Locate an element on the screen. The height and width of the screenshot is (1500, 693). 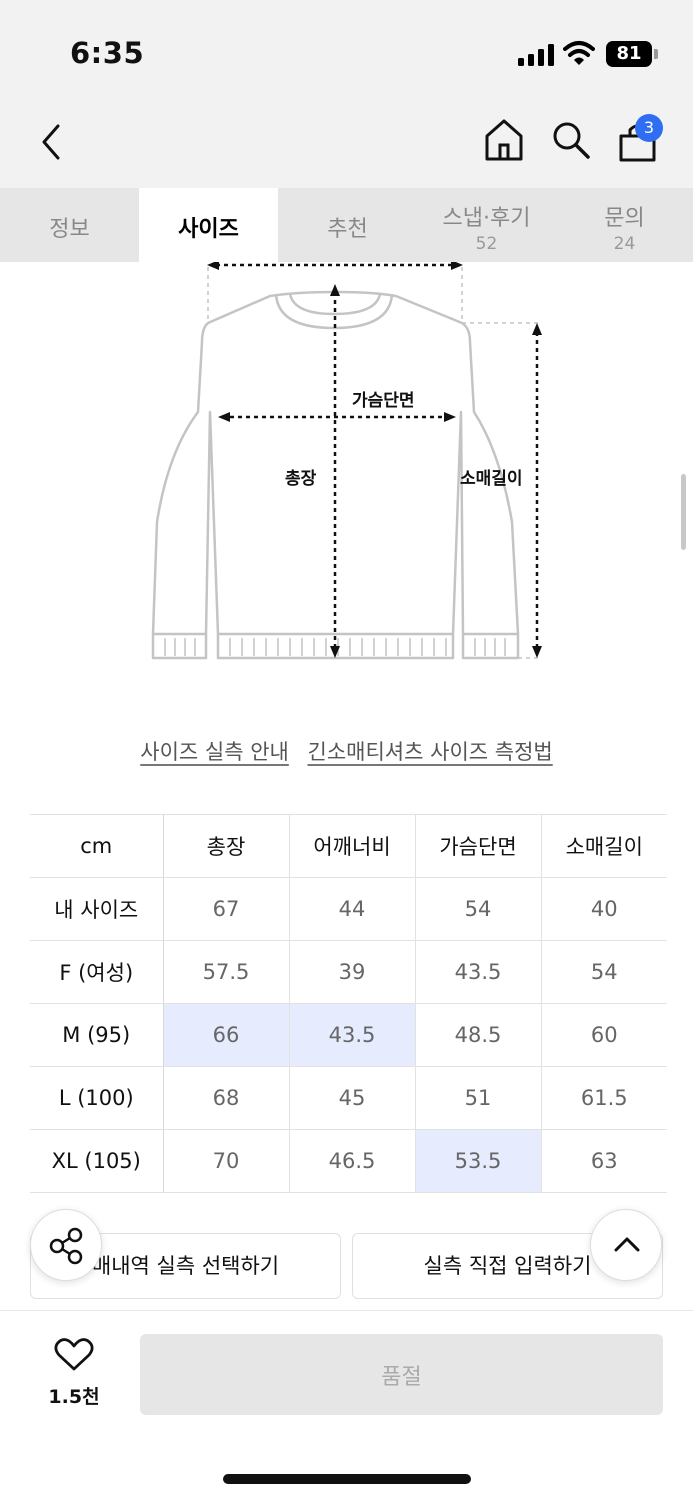
tab-label: 스냅·후기 is located at coordinates (486, 218).